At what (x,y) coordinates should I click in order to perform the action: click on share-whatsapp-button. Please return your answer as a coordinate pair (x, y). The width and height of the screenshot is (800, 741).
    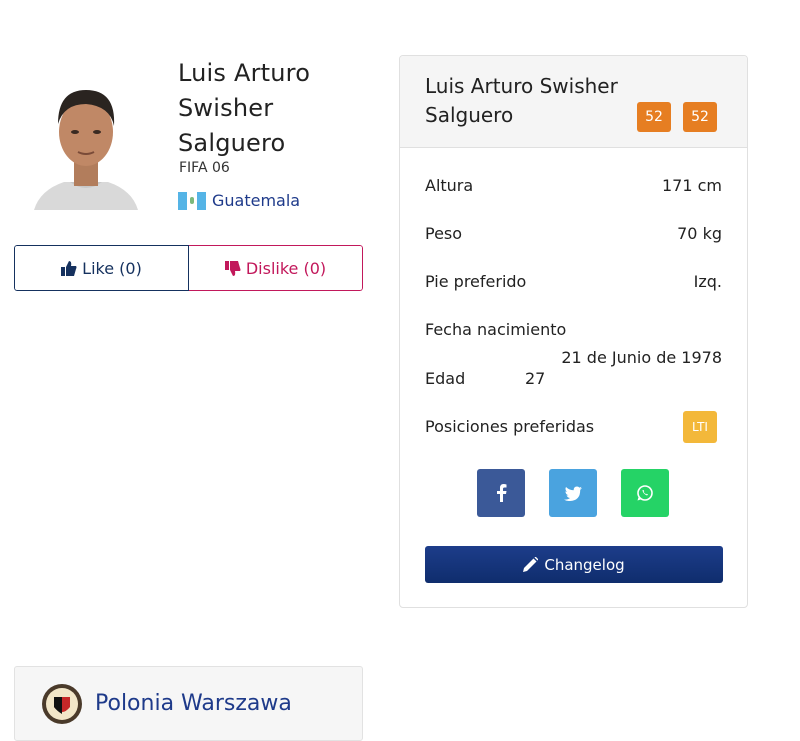
    Looking at the image, I should click on (645, 493).